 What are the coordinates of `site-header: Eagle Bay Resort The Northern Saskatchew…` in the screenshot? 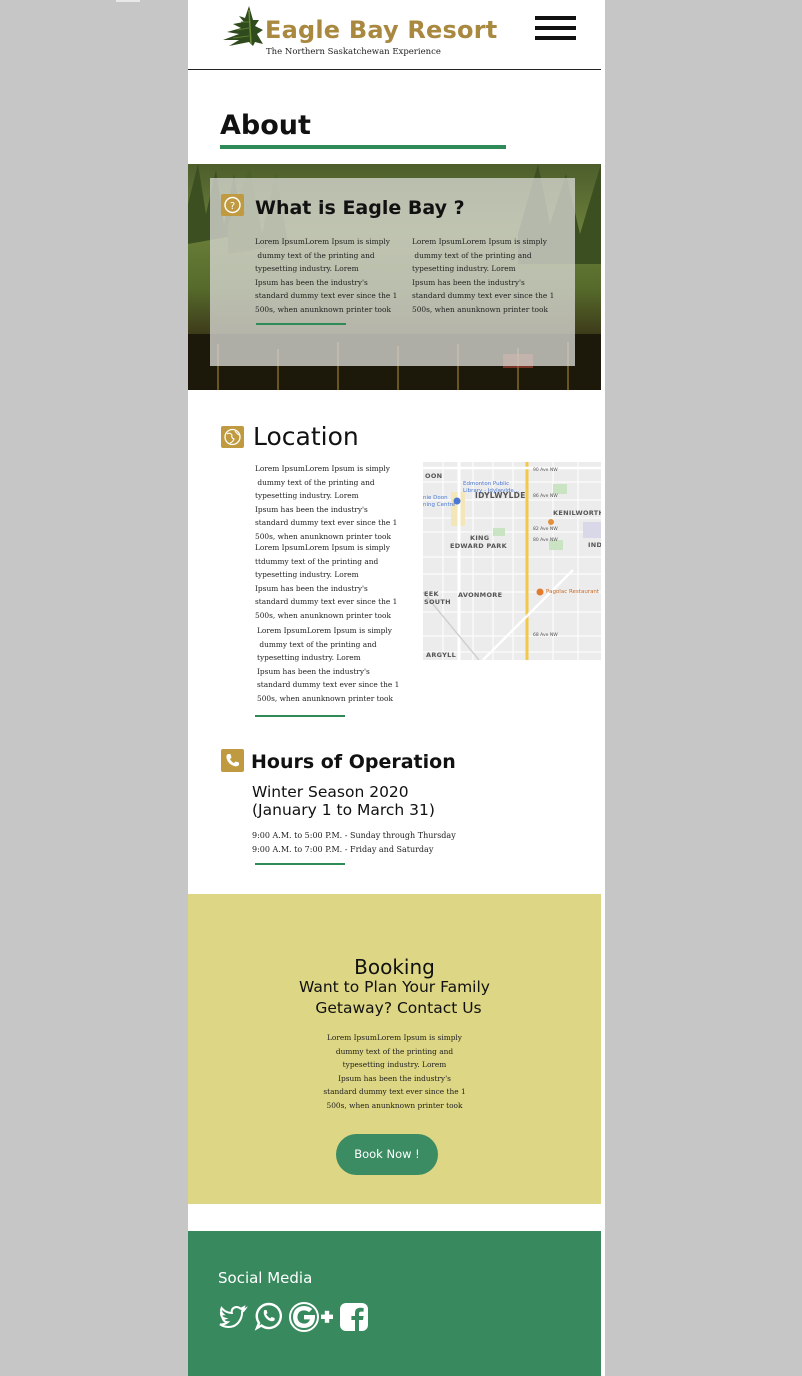 It's located at (394, 35).